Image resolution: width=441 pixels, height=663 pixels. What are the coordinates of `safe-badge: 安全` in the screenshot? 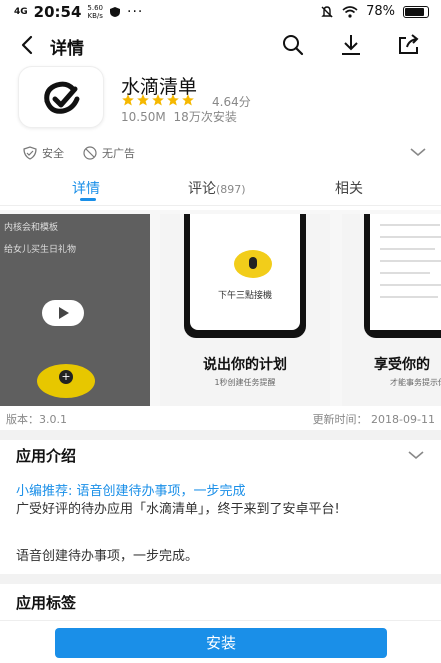 It's located at (43, 153).